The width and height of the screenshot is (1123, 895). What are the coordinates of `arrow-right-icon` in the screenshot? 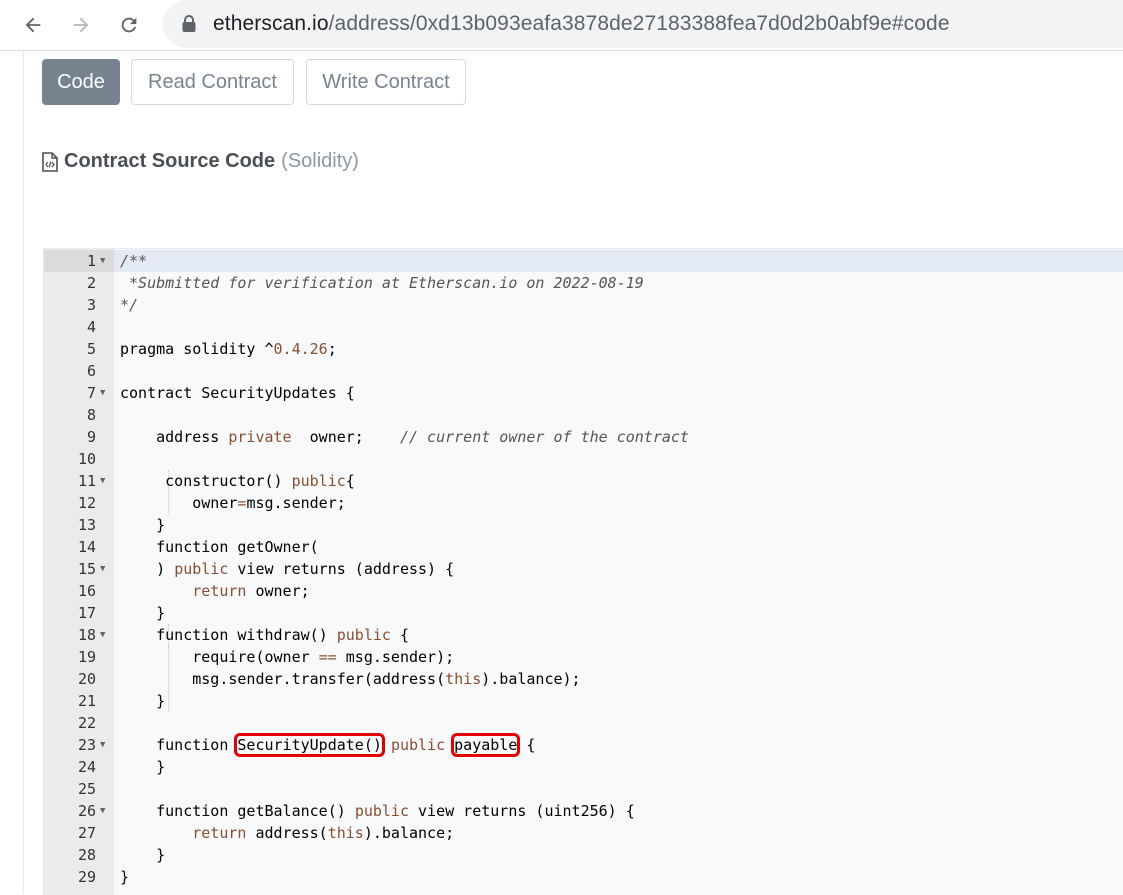 It's located at (81, 25).